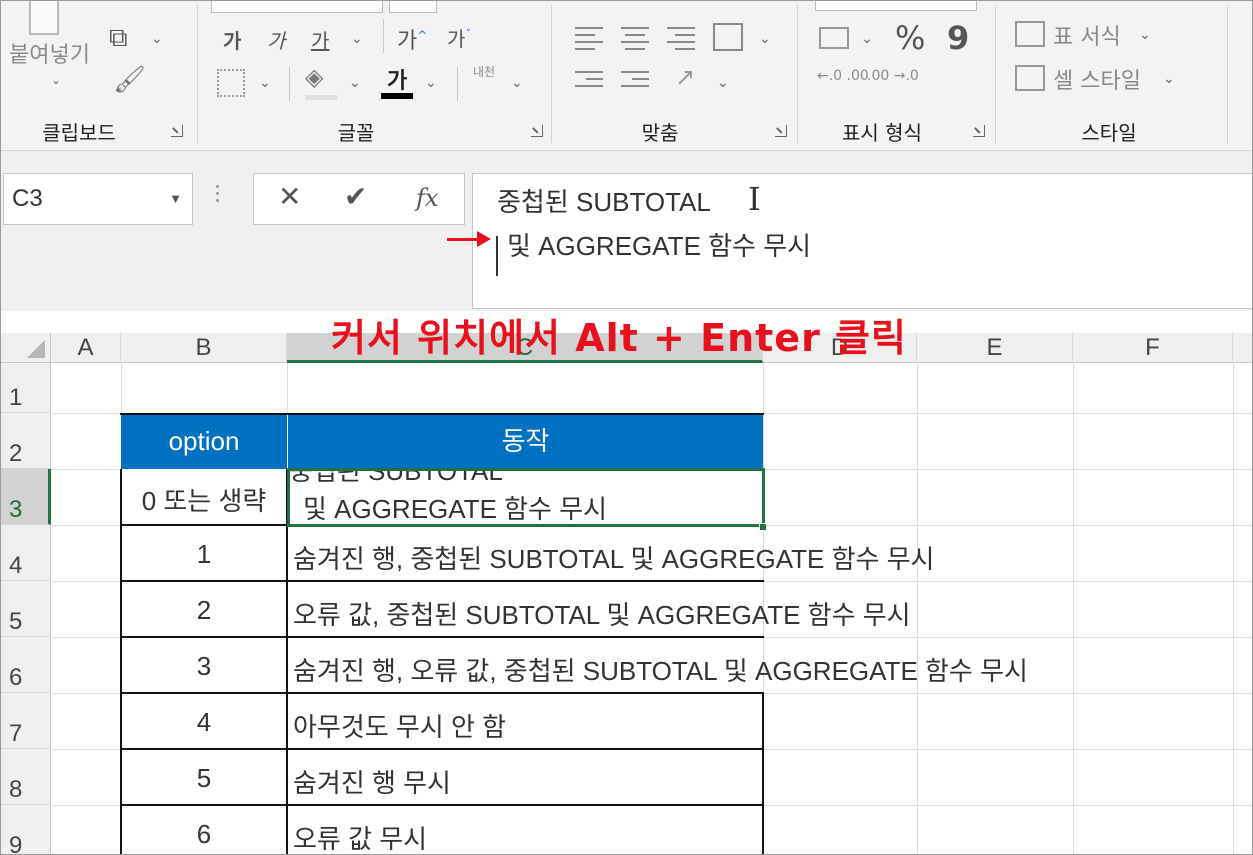  What do you see at coordinates (297, 7) in the screenshot?
I see `font-name-box` at bounding box center [297, 7].